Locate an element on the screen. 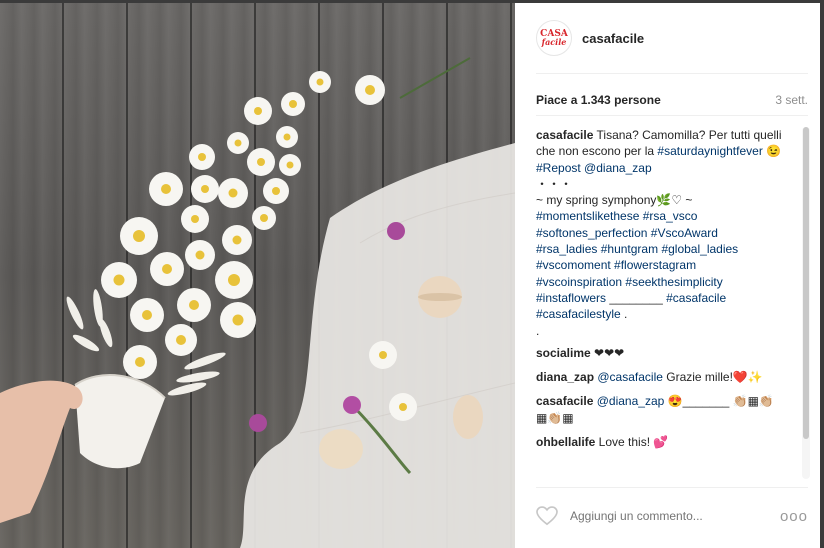 This screenshot has width=824, height=548. comment-username: diana_zap is located at coordinates (565, 377).